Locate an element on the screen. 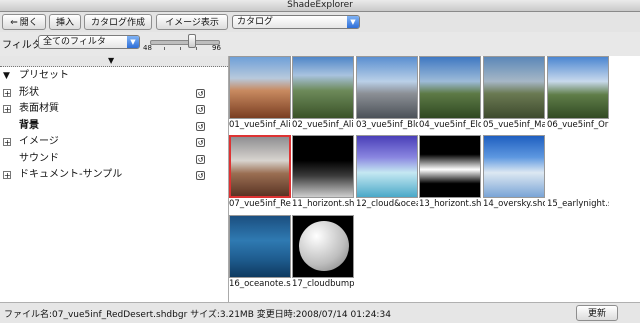 This screenshot has height=323, width=640. tree-item-sound: サウンド ↺ is located at coordinates (114, 159).